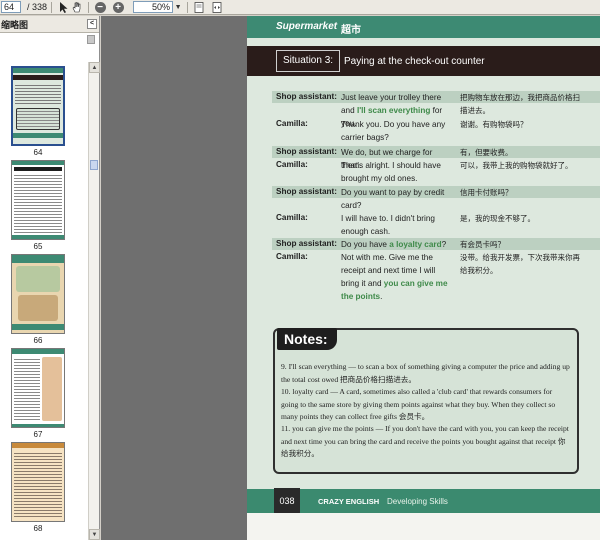  Describe the element at coordinates (417, 501) in the screenshot. I see `footer-subtitle: Developing Skills` at that location.